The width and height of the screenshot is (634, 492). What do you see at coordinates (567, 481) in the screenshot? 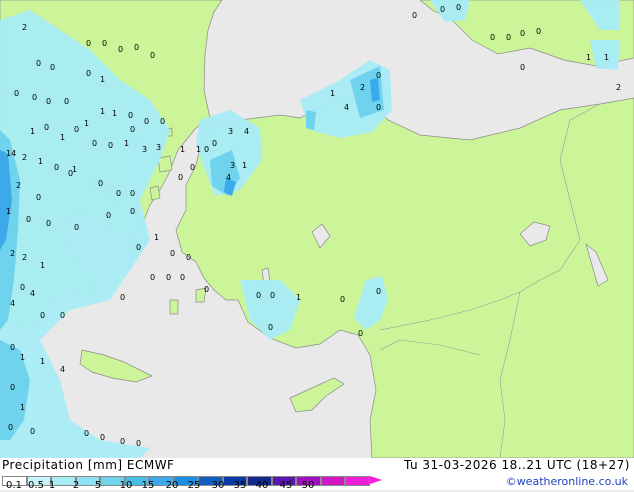
I see `credit-link: ©weatheronline.co.uk` at bounding box center [567, 481].